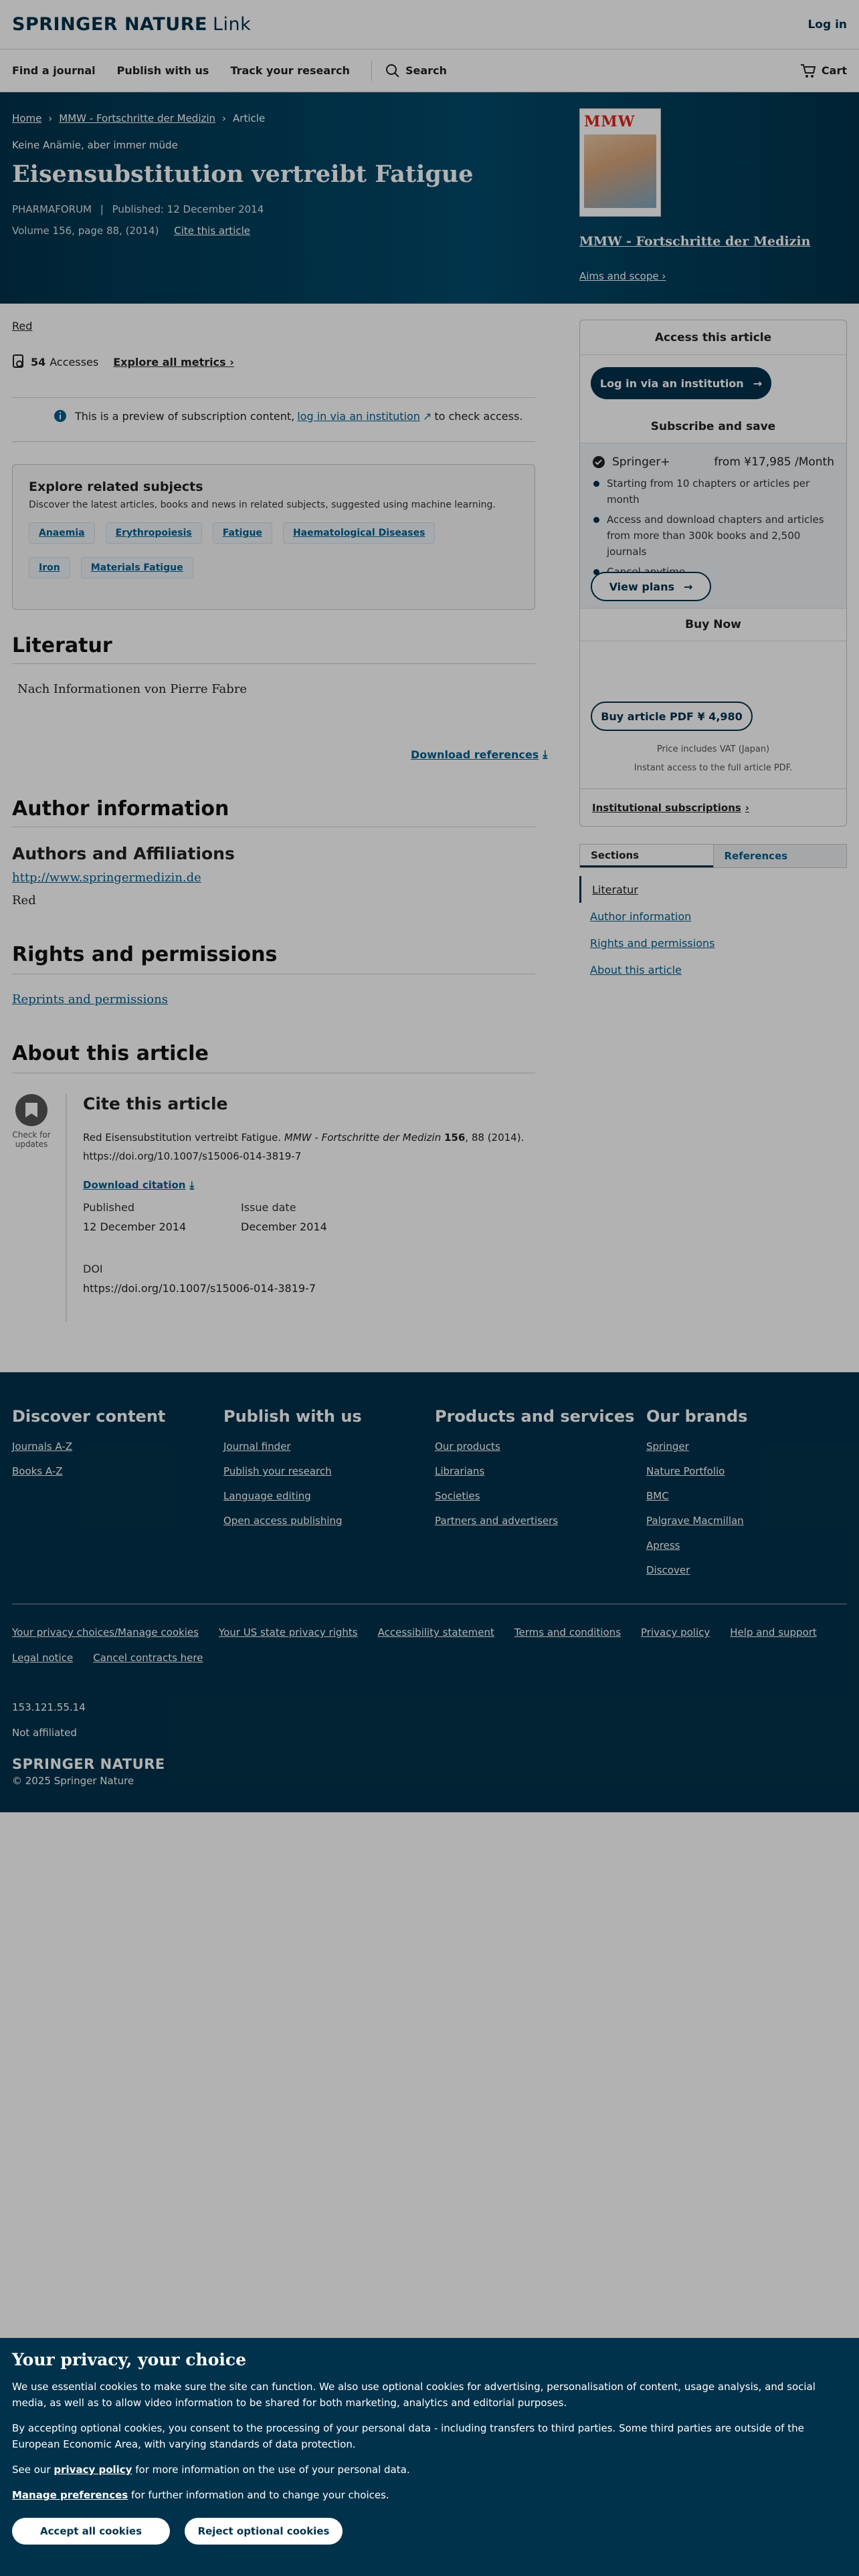 The image size is (859, 2576). Describe the element at coordinates (129, 2360) in the screenshot. I see `cookie-title: Your privacy, your choice` at that location.